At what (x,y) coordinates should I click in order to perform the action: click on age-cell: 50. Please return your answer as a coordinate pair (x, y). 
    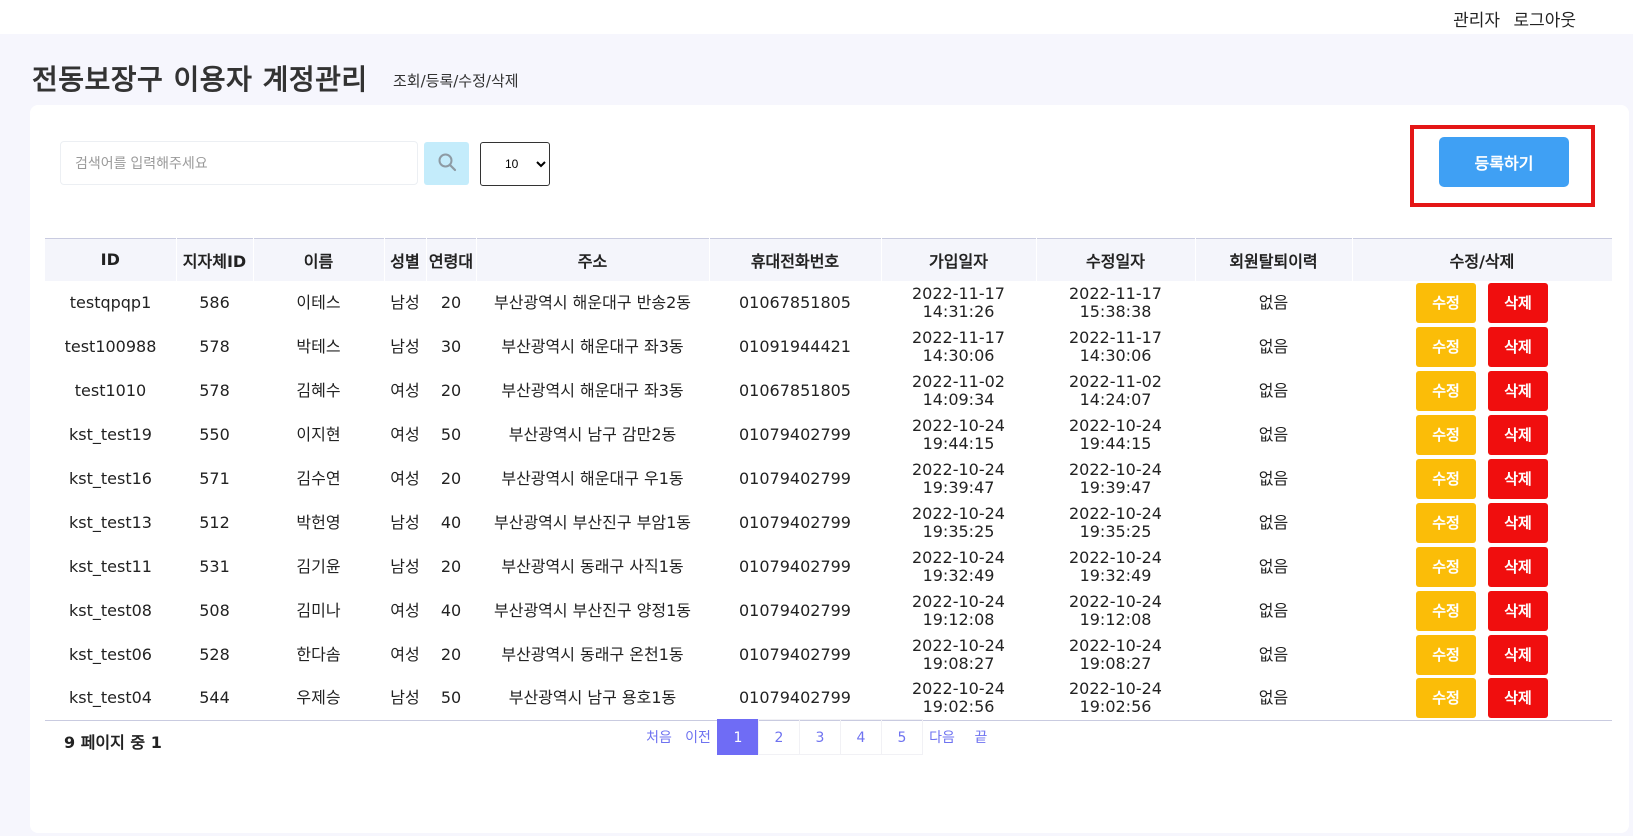
    Looking at the image, I should click on (451, 698).